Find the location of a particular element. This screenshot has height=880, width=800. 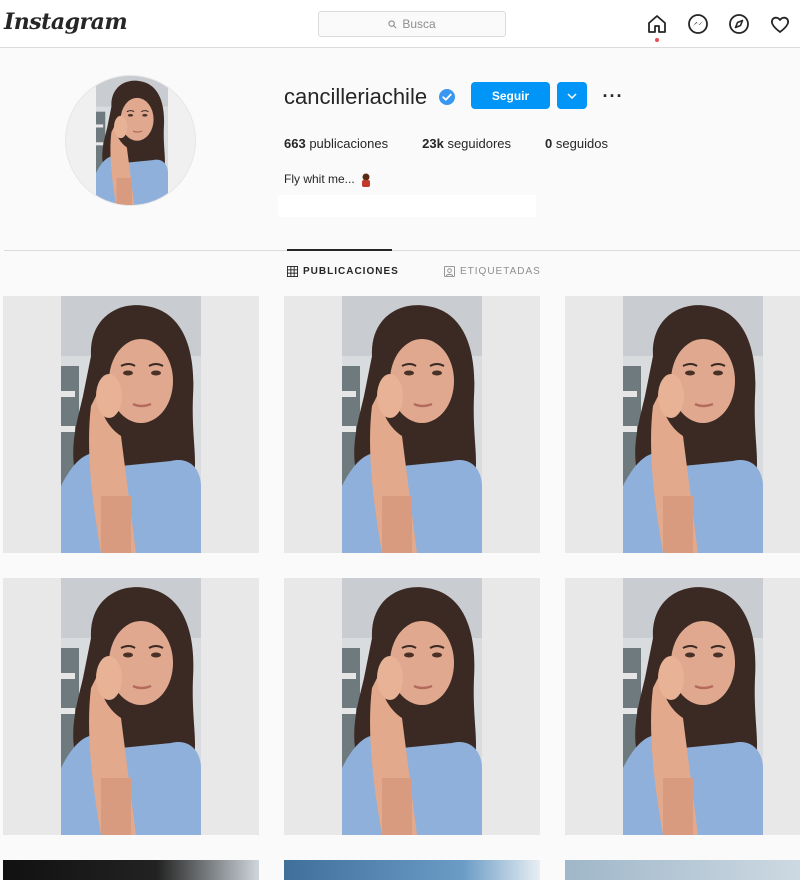

followers-label: seguidores is located at coordinates (479, 143).